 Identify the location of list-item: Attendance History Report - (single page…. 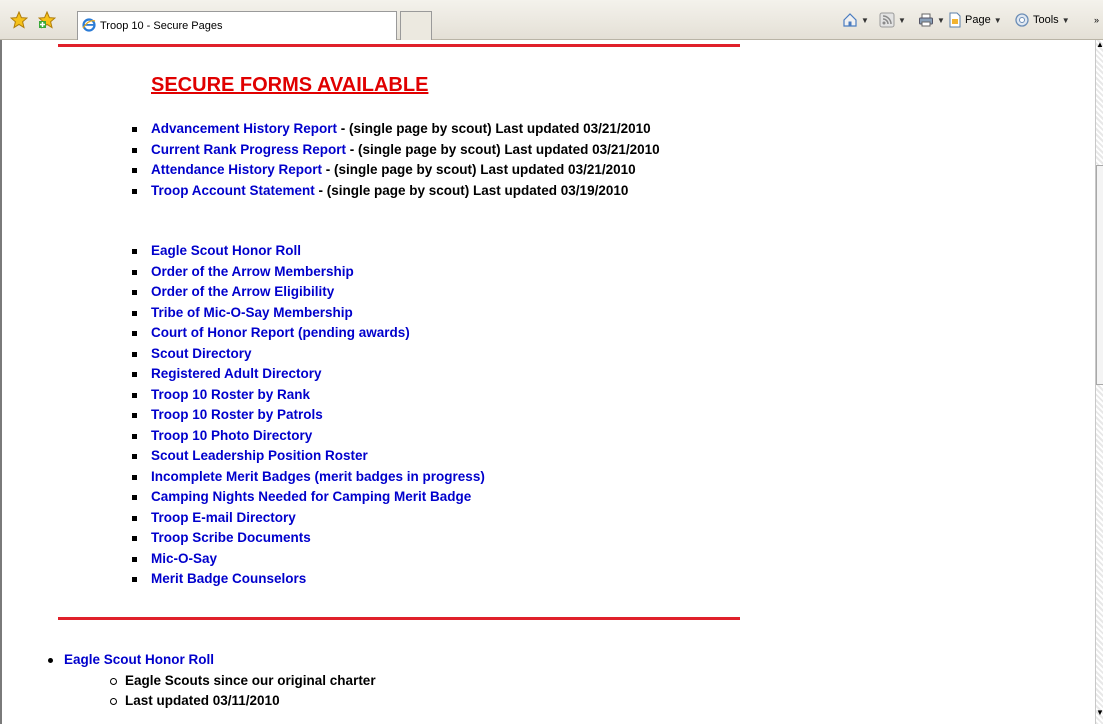
(396, 171).